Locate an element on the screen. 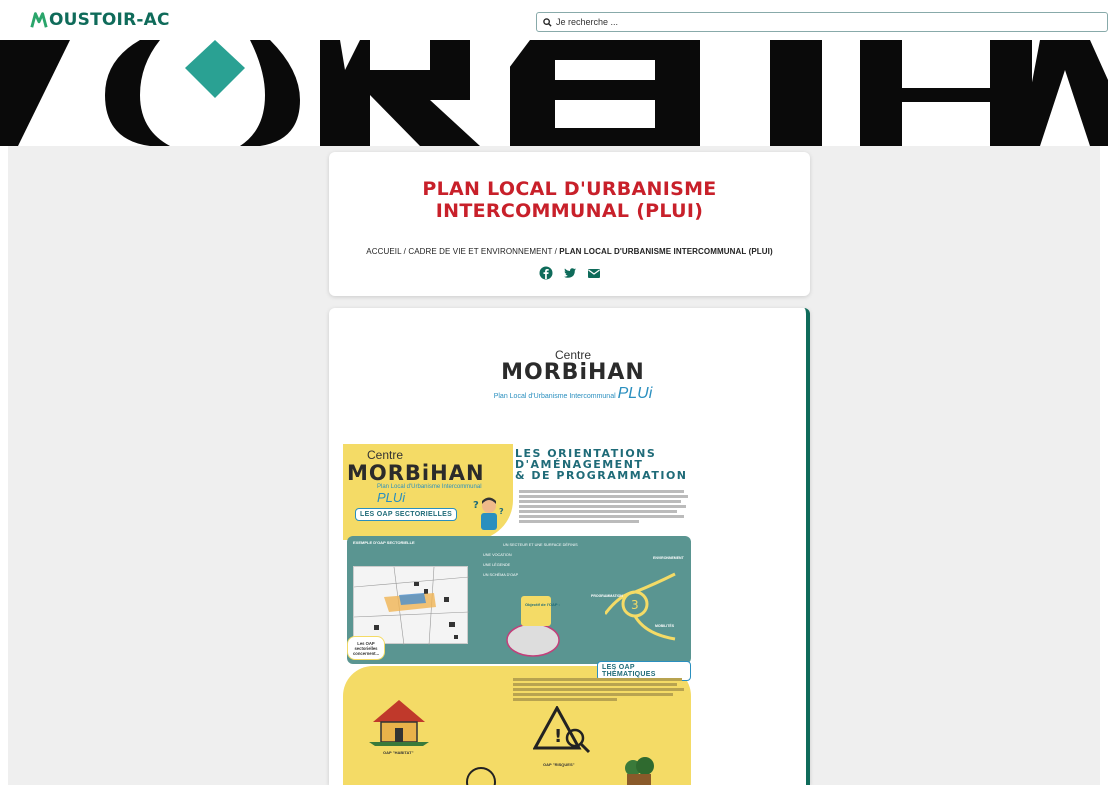 The image size is (1108, 785). site-logo: OUSTOIR-AC is located at coordinates (100, 20).